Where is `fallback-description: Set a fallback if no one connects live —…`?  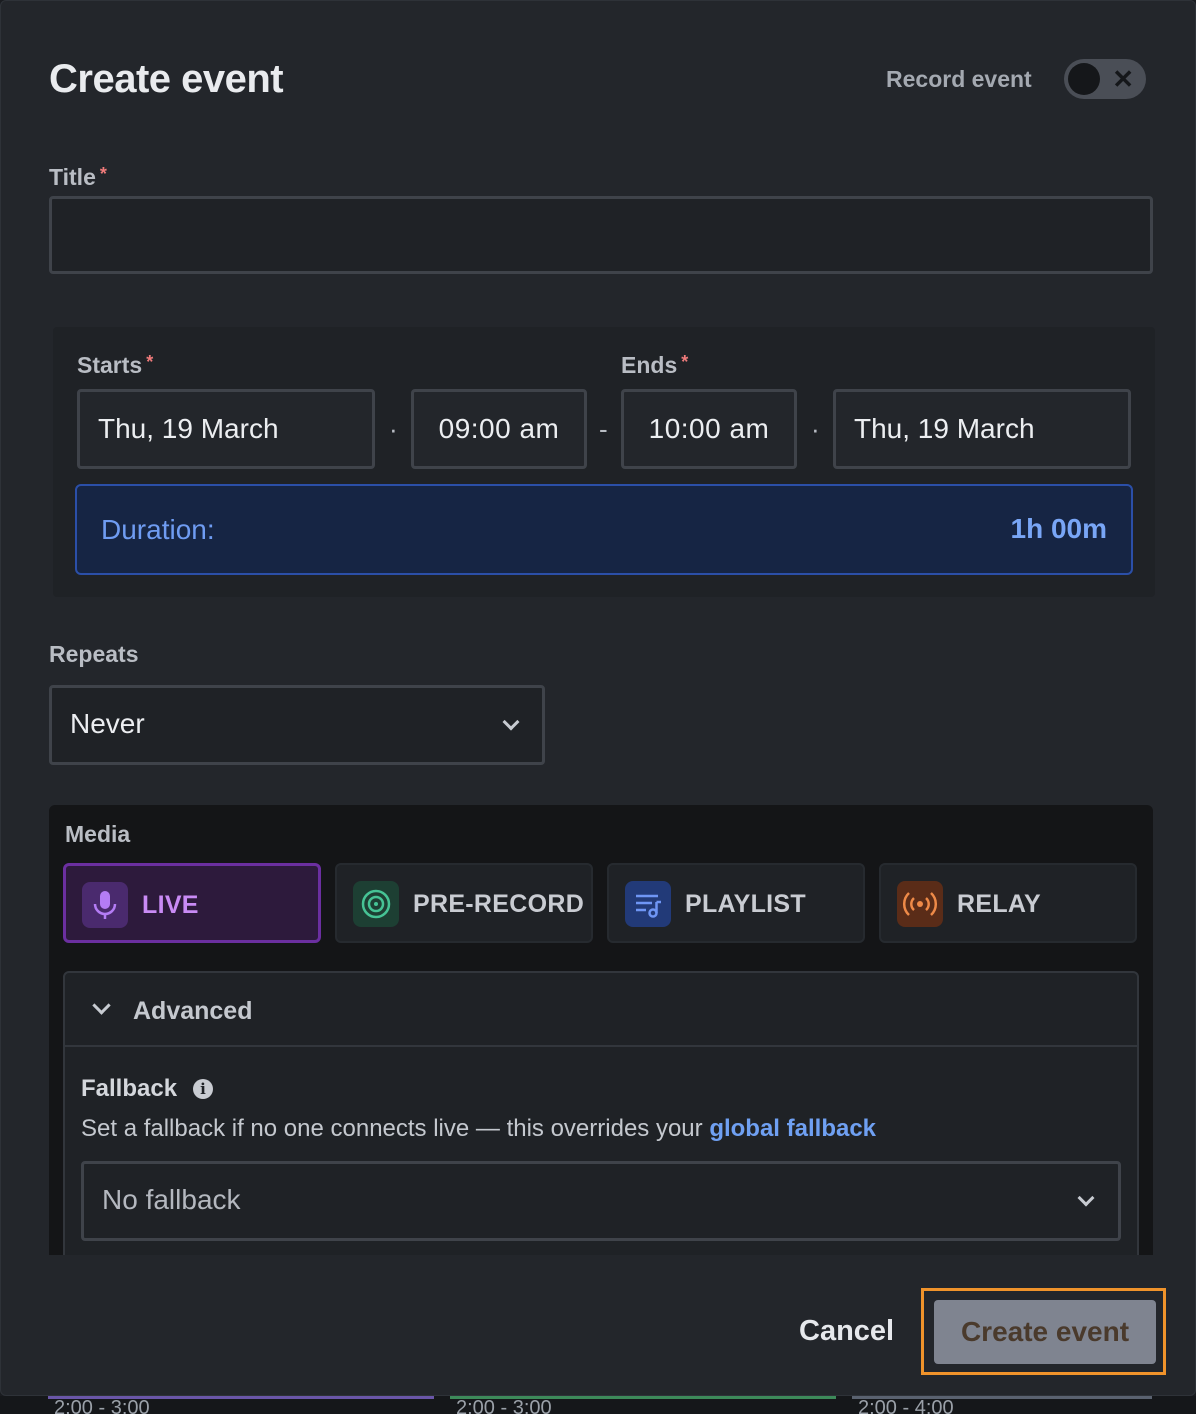
fallback-description: Set a fallback if no one connects live —… is located at coordinates (478, 1129).